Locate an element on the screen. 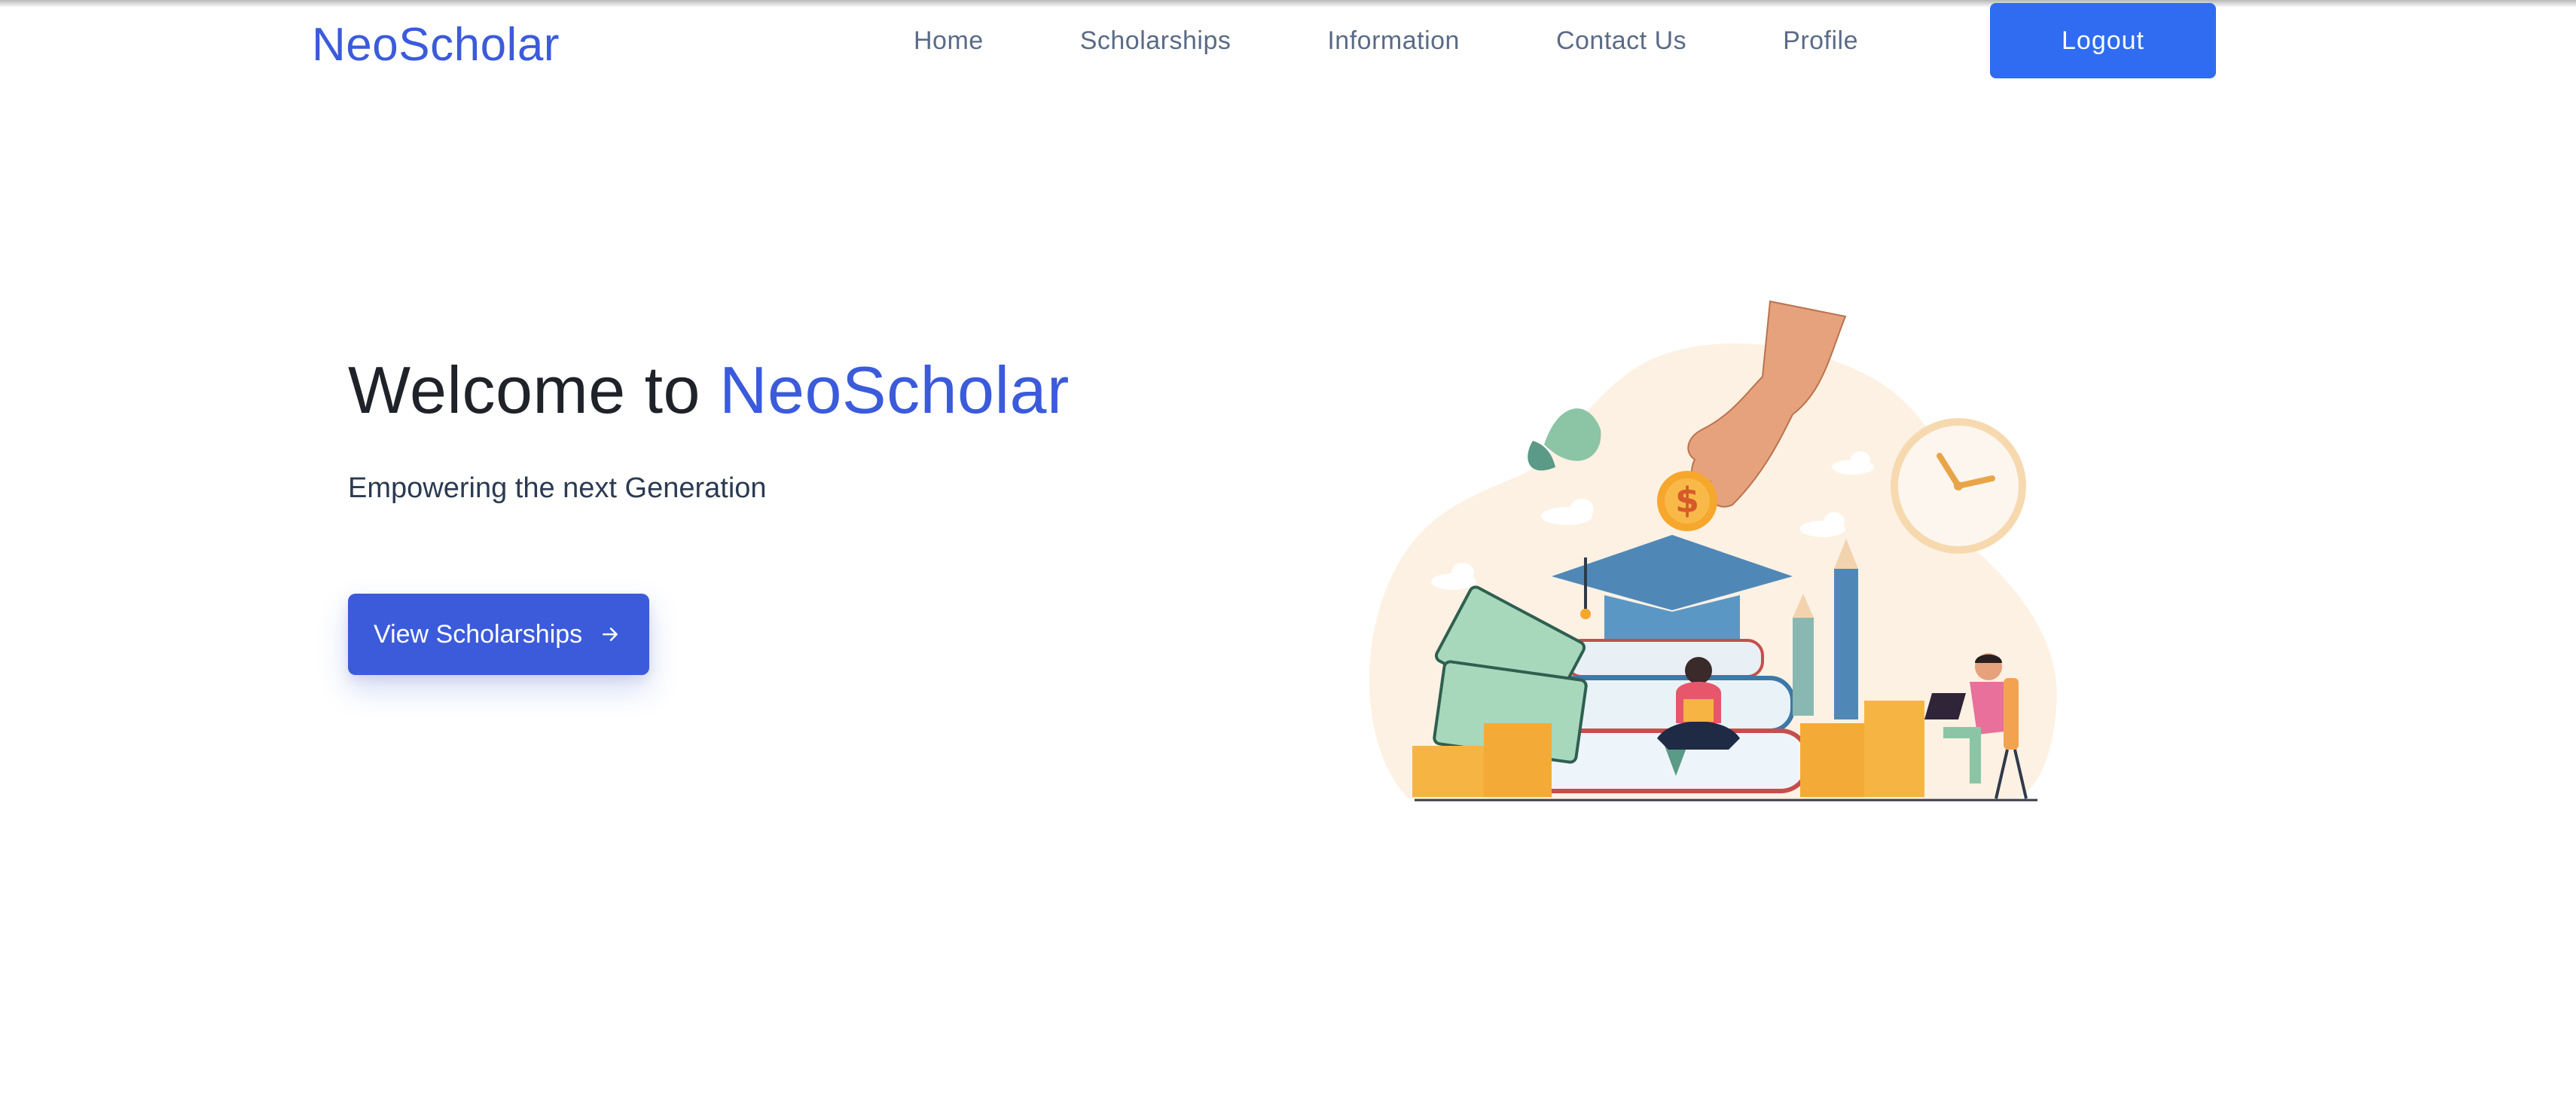 Image resolution: width=2576 pixels, height=1118 pixels. hero-subtitle: Empowering the next Generation is located at coordinates (557, 488).